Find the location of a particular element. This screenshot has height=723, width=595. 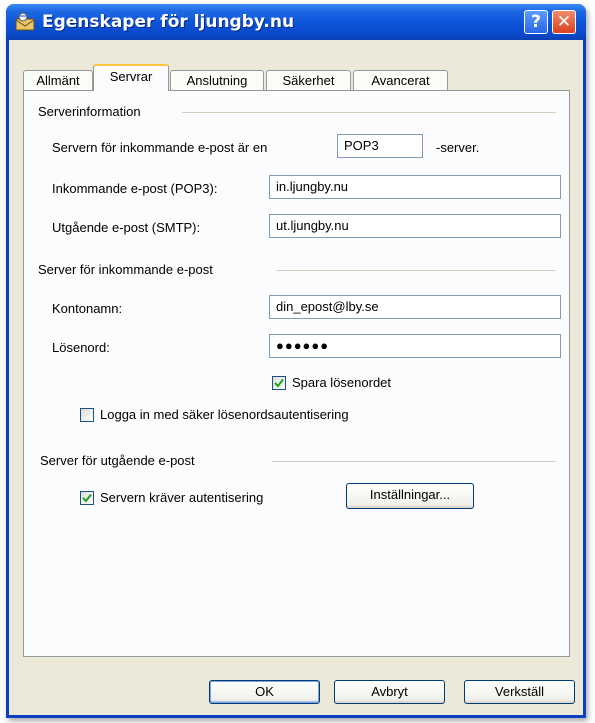

incoming-type-value: POP3 is located at coordinates (380, 146).